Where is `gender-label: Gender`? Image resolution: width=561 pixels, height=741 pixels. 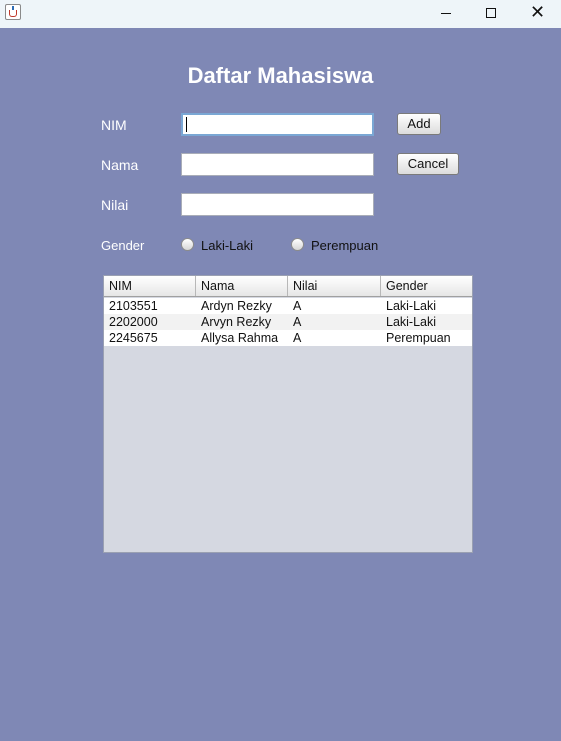 gender-label: Gender is located at coordinates (123, 245).